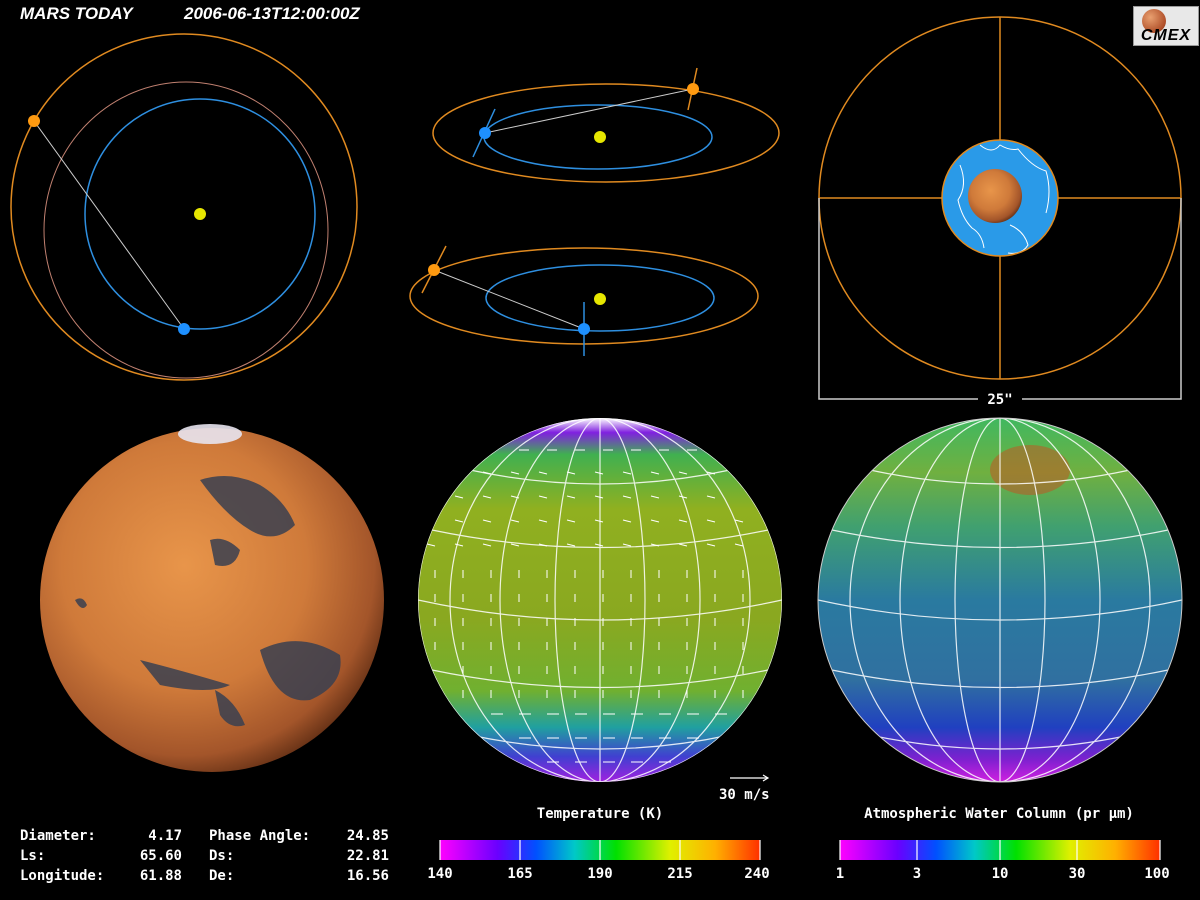  I want to click on mars-globe, so click(212, 598).